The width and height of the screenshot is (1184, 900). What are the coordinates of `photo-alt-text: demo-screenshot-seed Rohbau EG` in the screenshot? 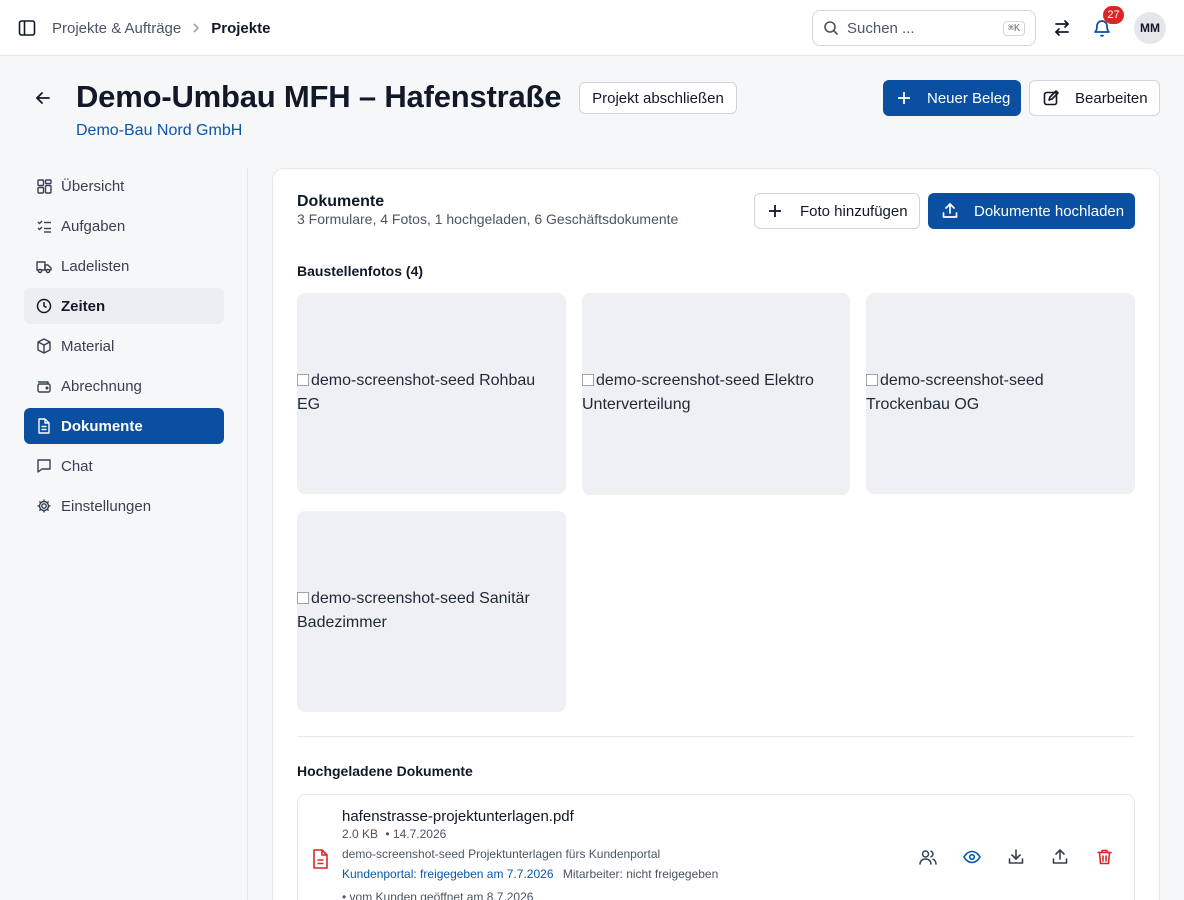 It's located at (431, 393).